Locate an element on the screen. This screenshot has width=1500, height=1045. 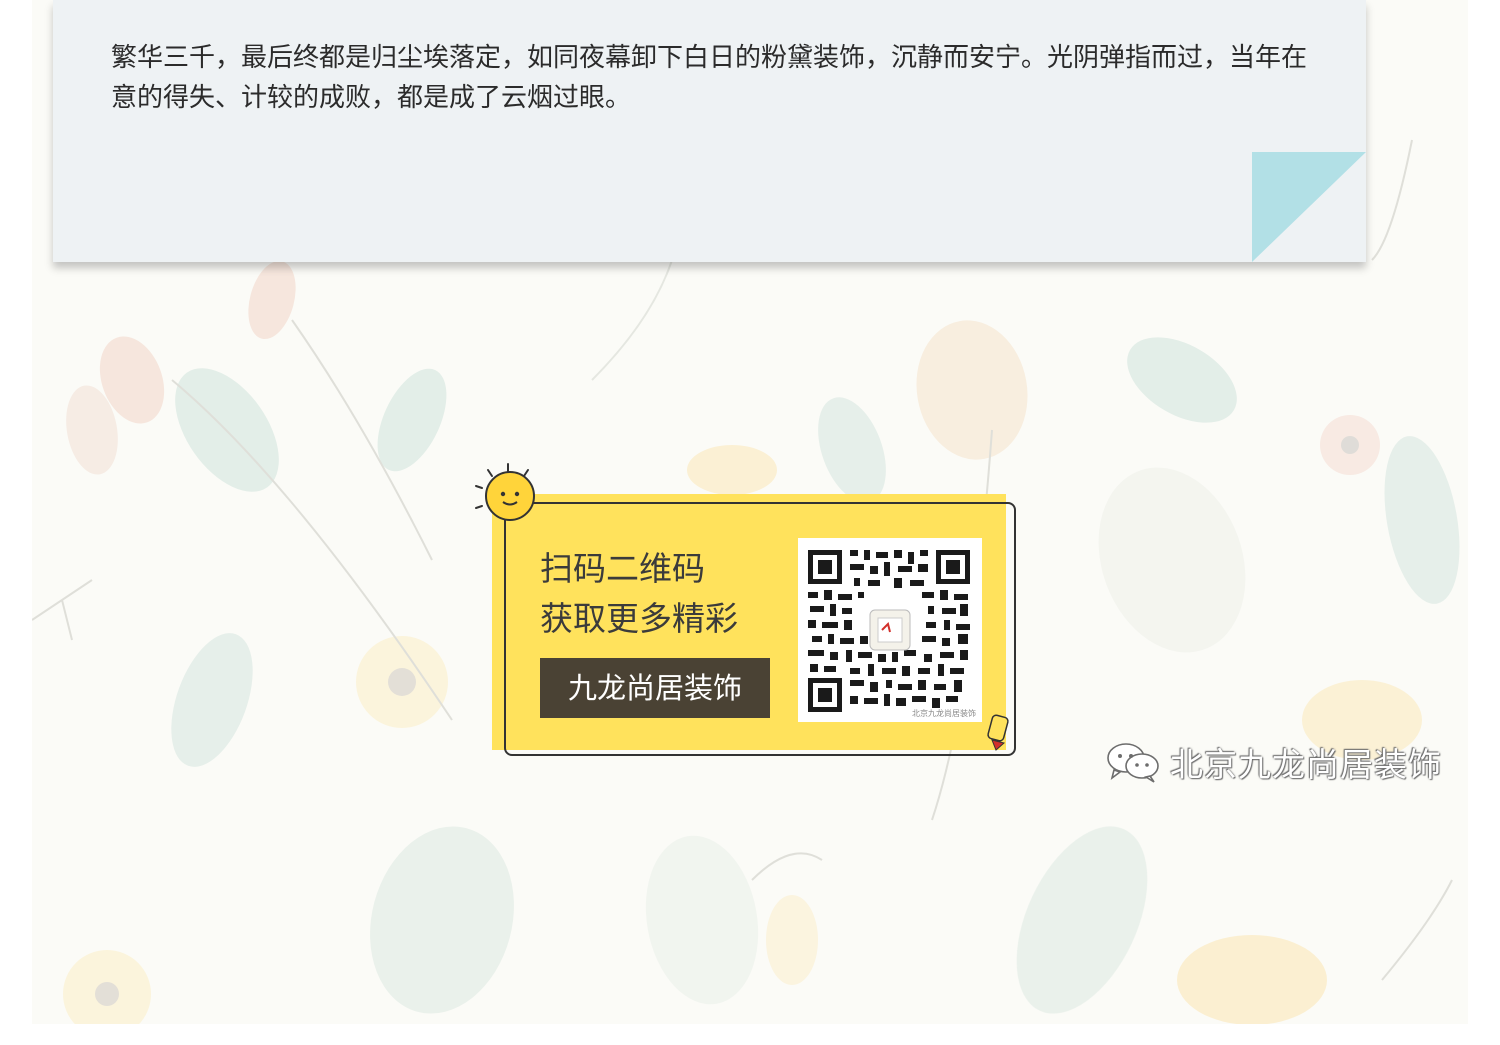
qr-code-icon is located at coordinates (889, 631).